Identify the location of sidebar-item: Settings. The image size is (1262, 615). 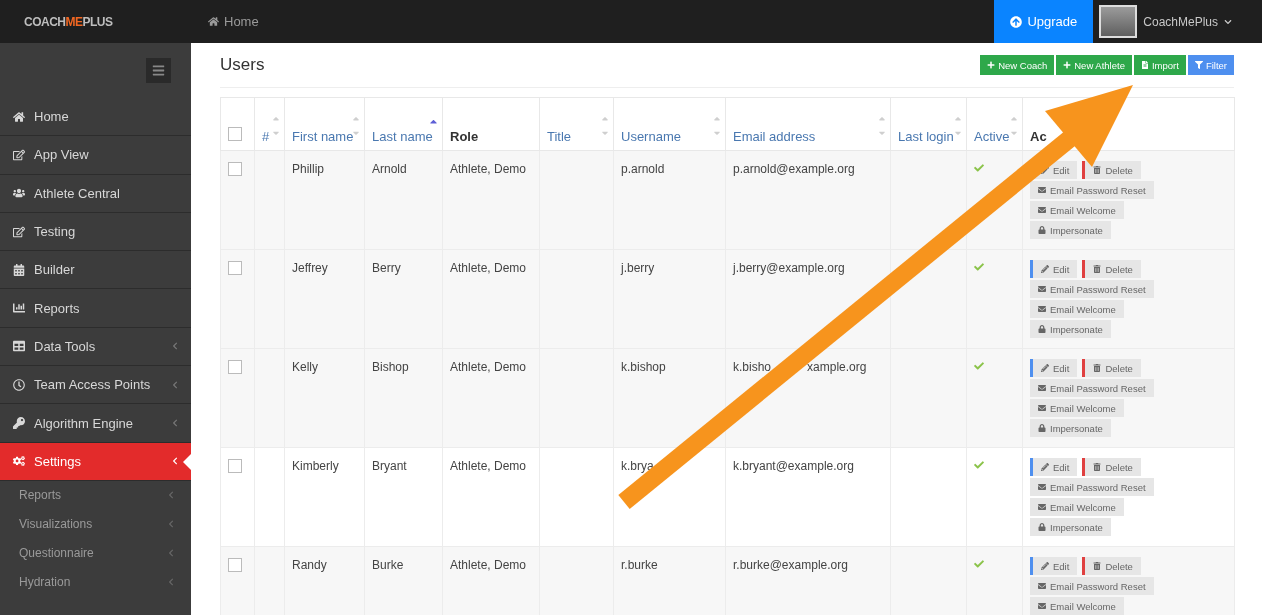
(95, 461).